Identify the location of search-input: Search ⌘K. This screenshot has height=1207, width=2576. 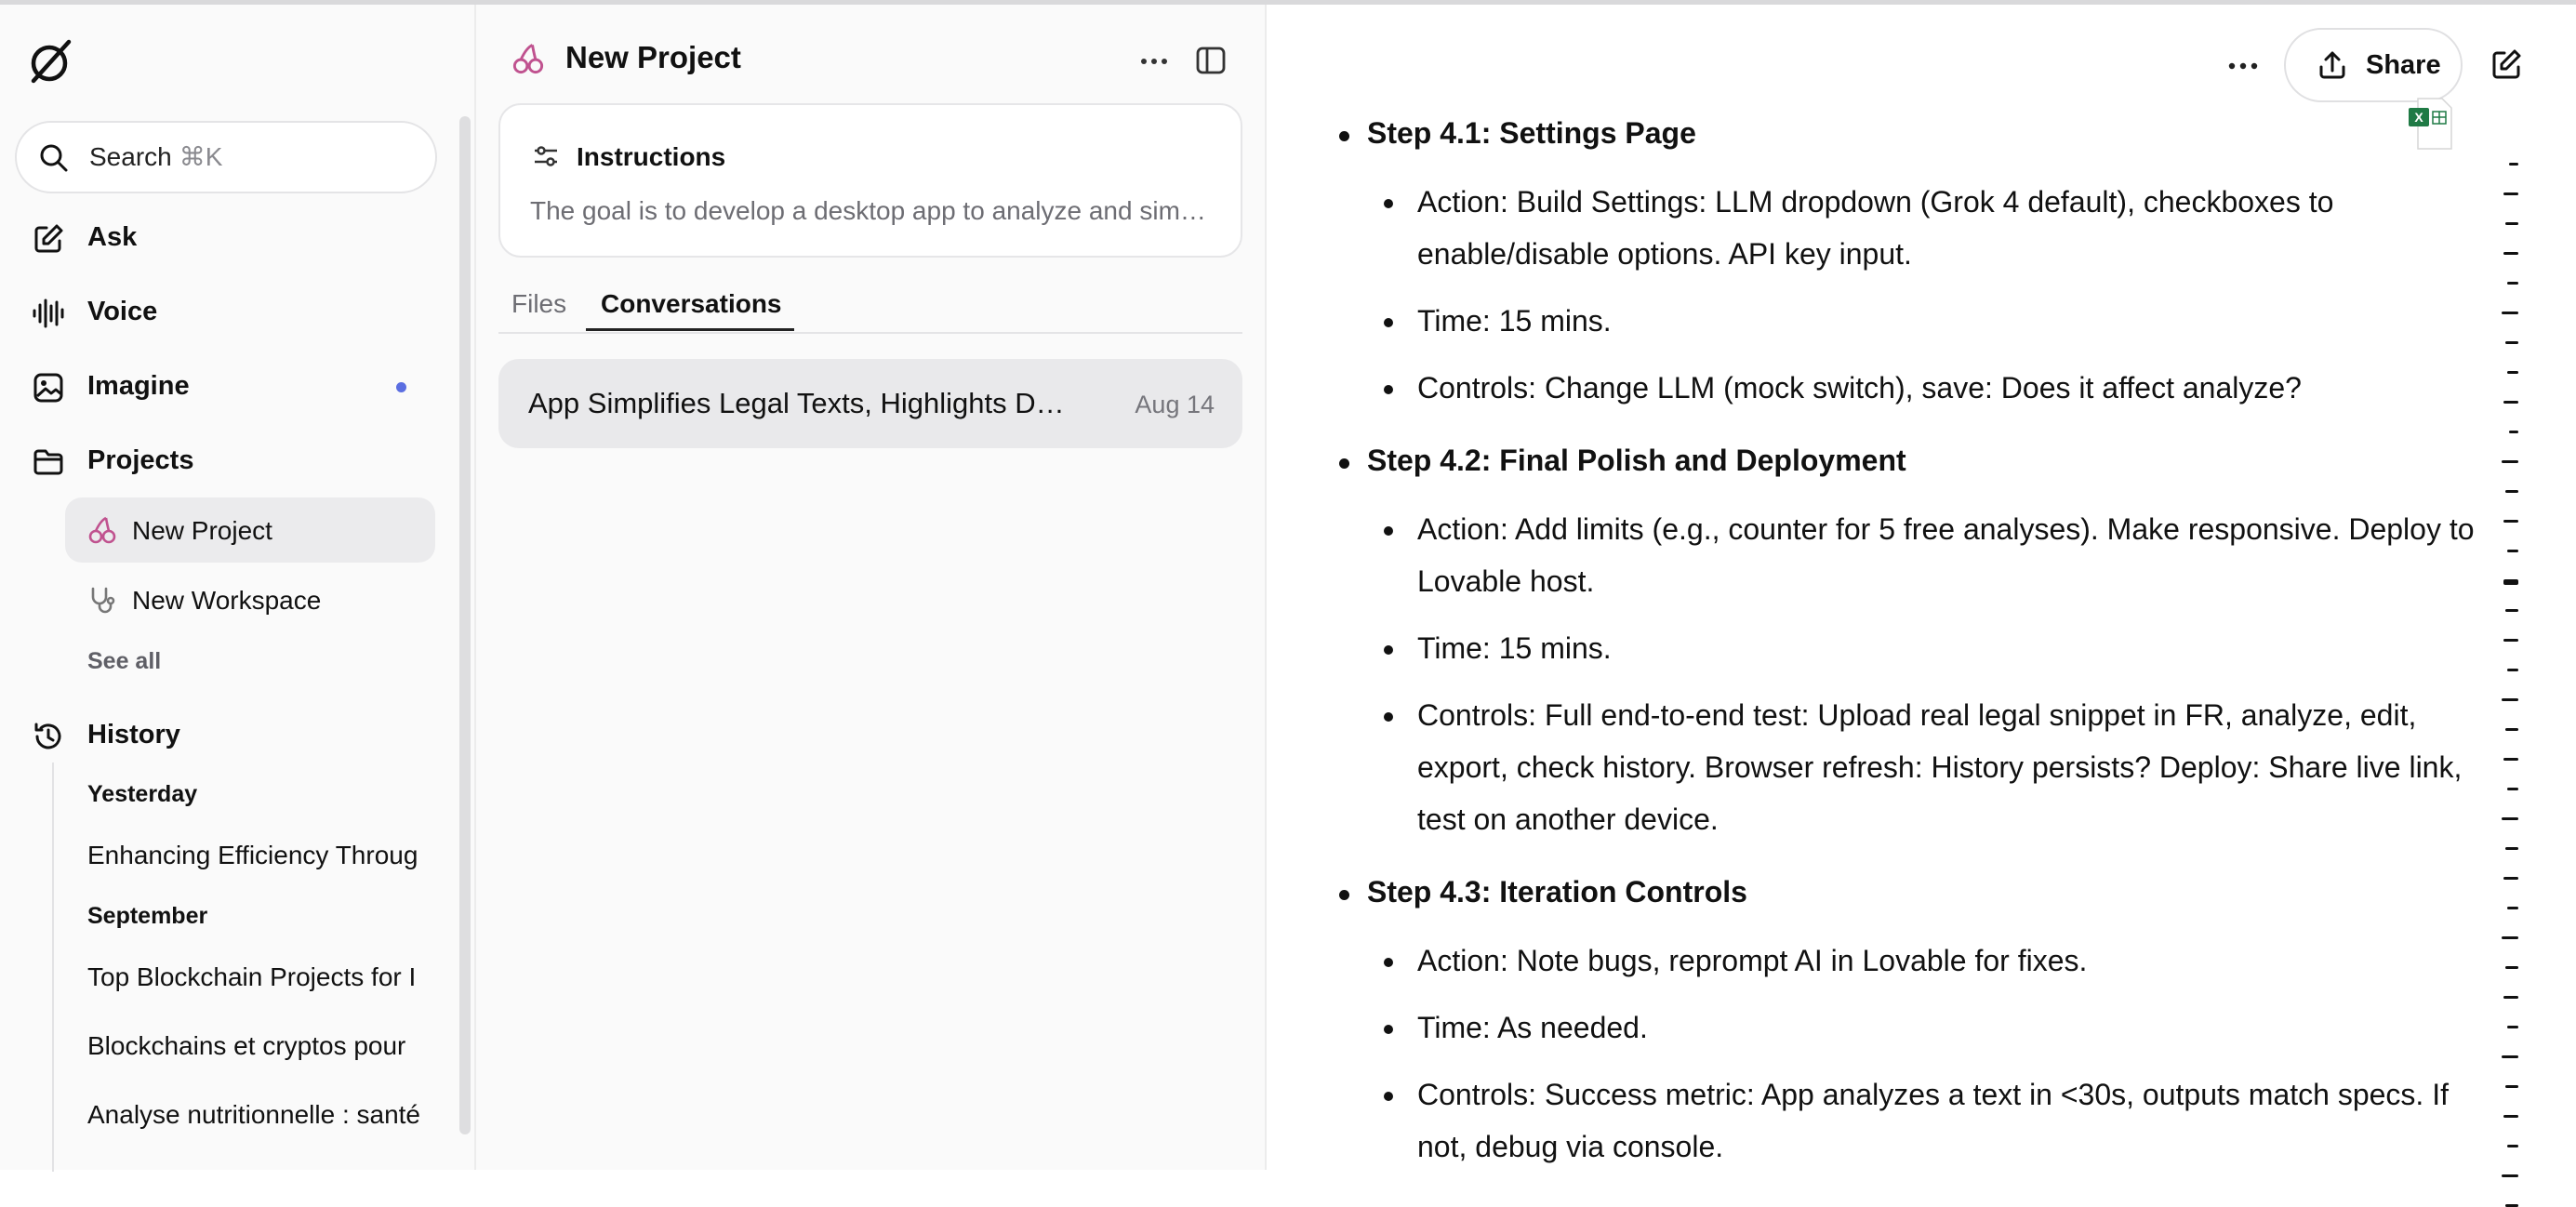
(226, 157).